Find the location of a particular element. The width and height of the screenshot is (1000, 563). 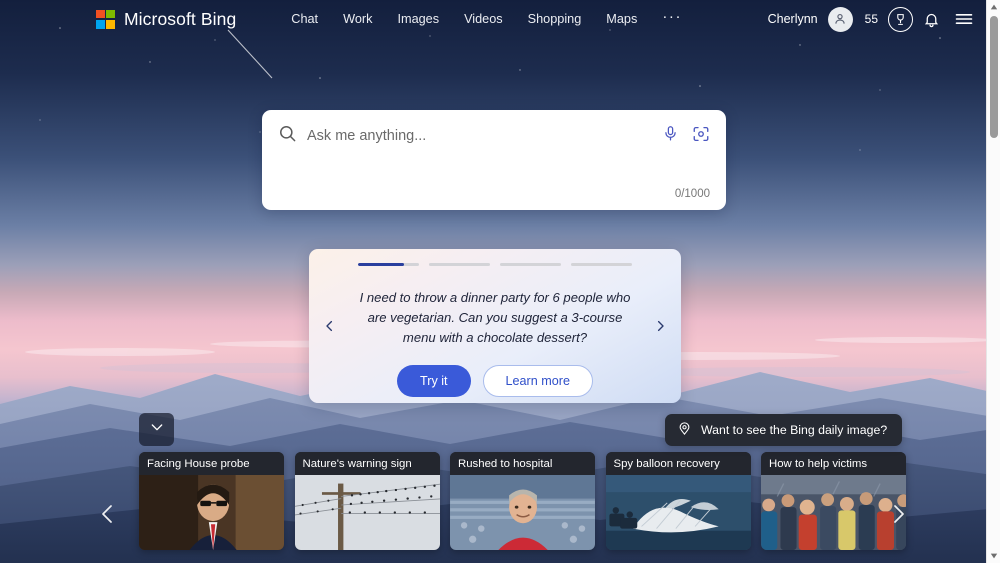

nav-item-work: Work is located at coordinates (357, 19).